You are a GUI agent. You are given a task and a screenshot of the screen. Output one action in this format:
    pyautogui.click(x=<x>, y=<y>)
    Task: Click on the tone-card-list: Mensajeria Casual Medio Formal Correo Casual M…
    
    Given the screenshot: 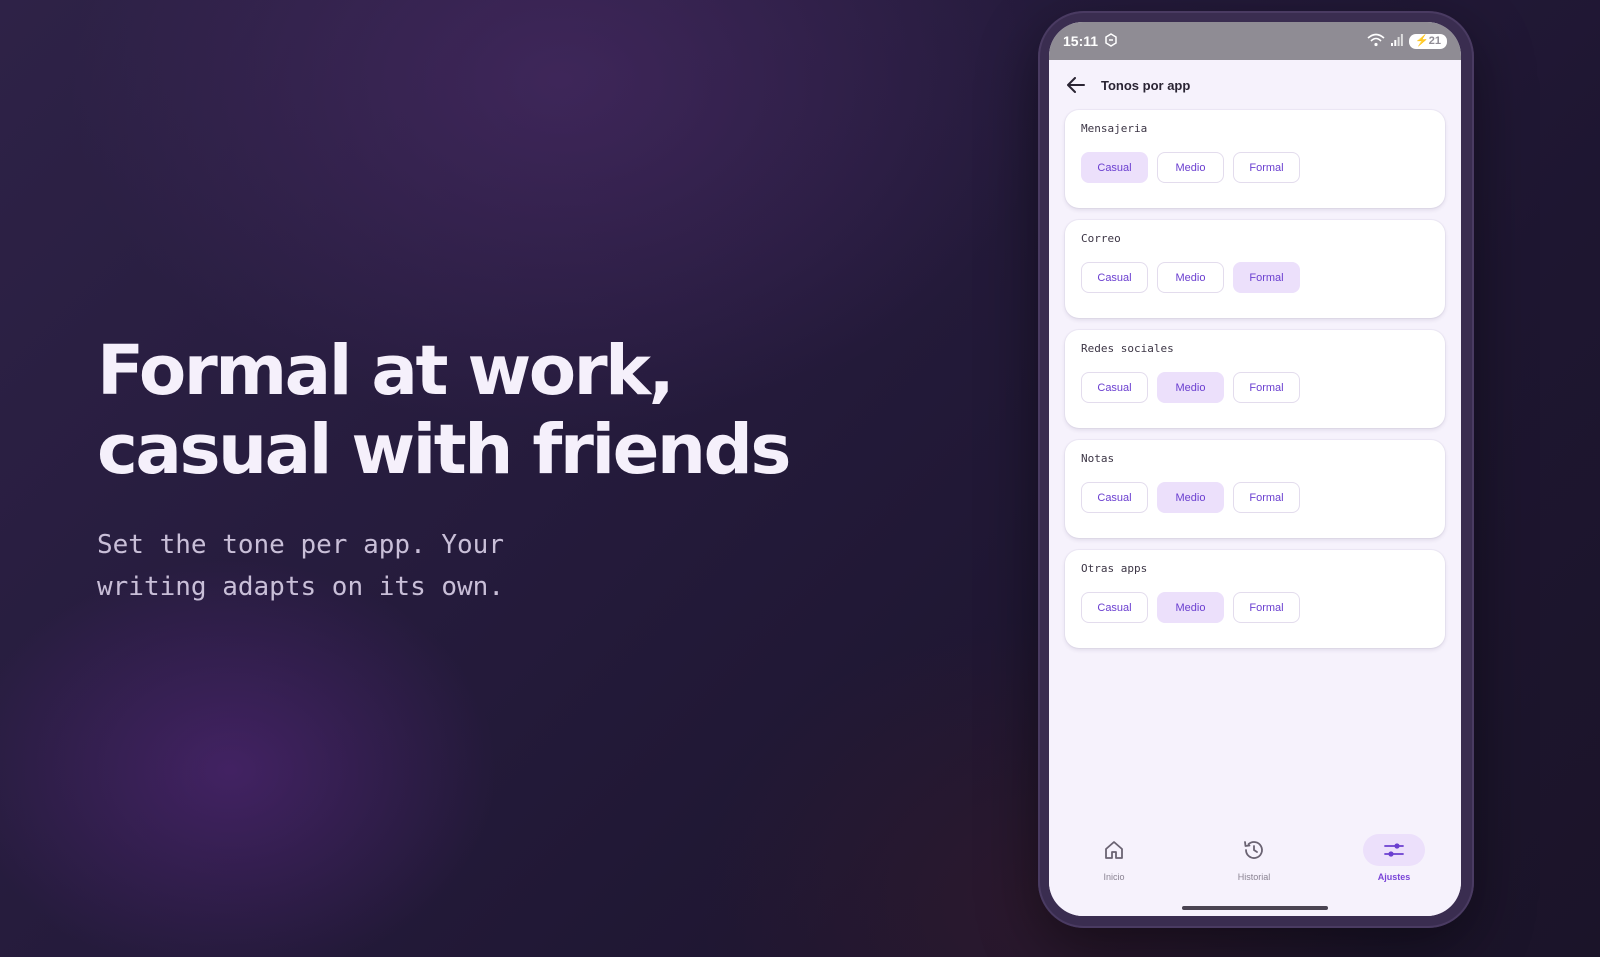 What is the action you would take?
    pyautogui.click(x=1255, y=379)
    